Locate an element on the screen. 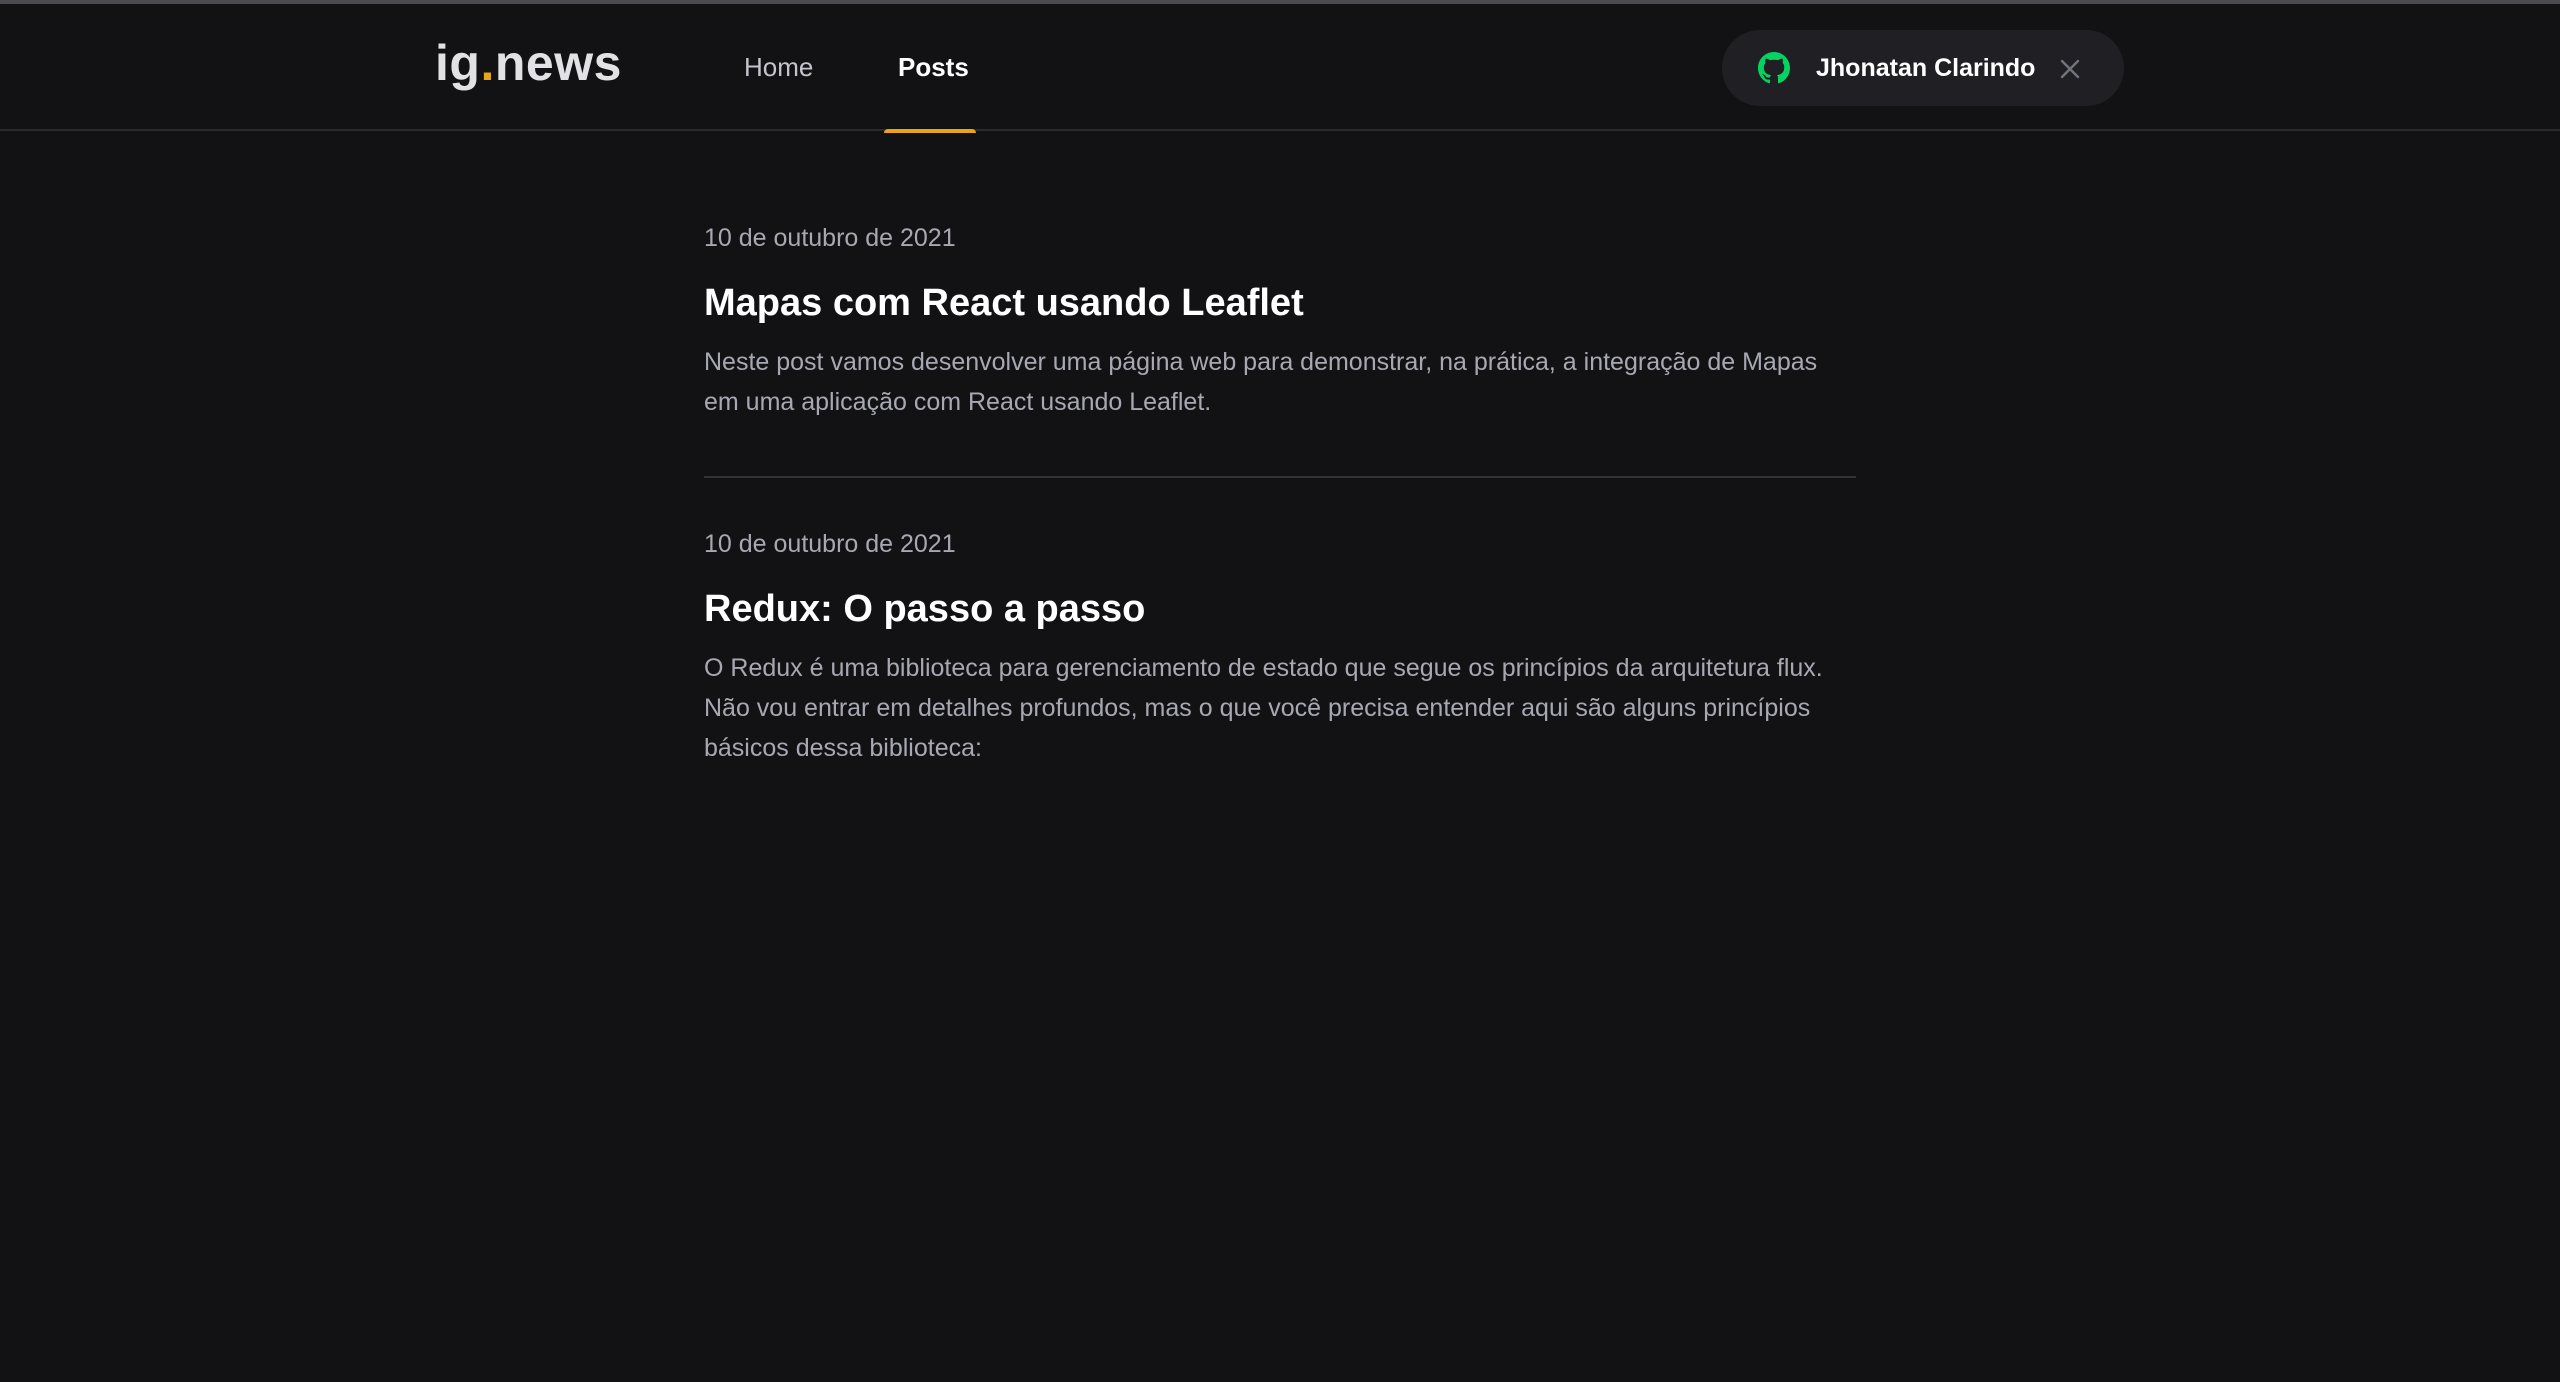  site-logo: ig.news is located at coordinates (528, 63).